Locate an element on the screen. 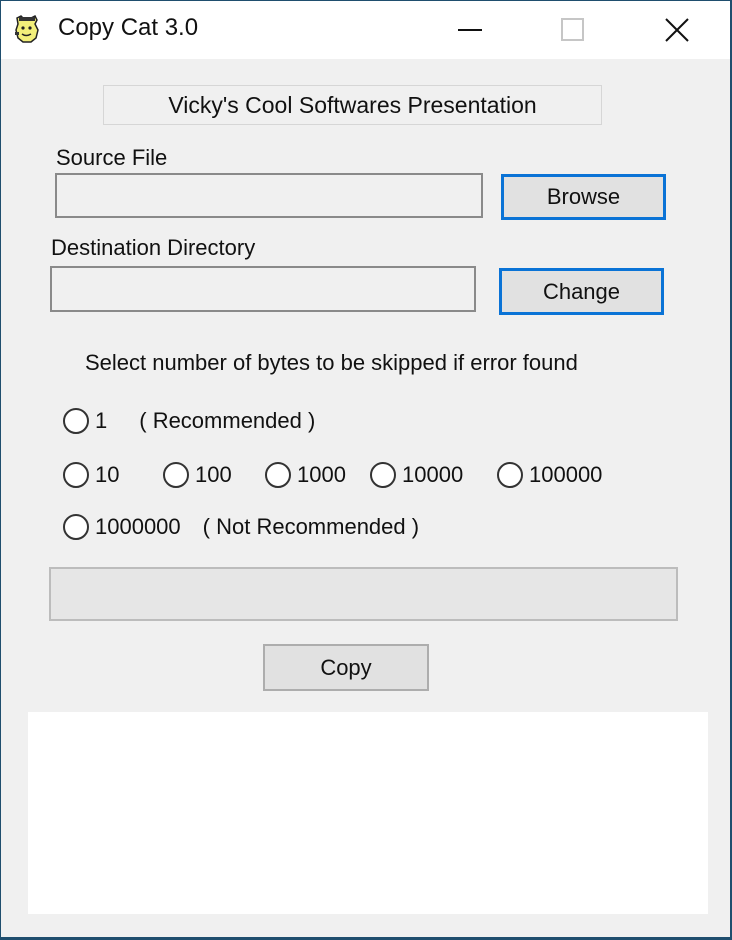 Image resolution: width=732 pixels, height=940 pixels. maximize-button is located at coordinates (573, 30).